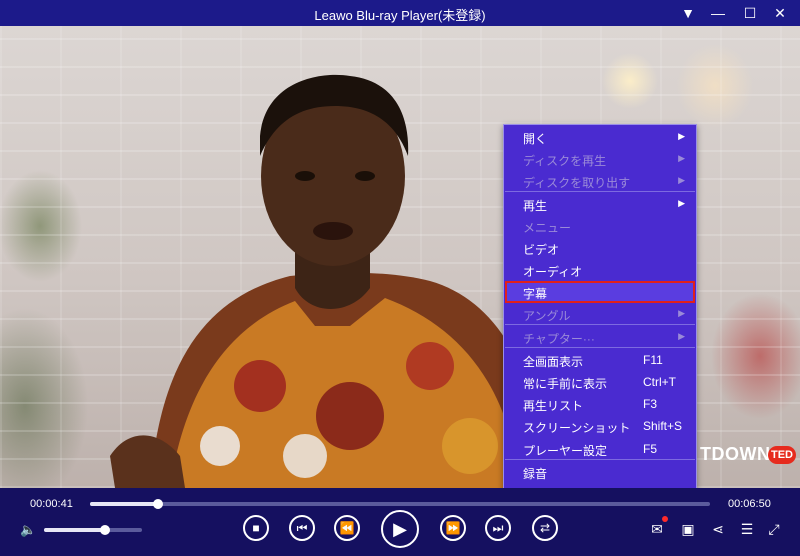 This screenshot has width=800, height=556. What do you see at coordinates (400, 529) in the screenshot?
I see `play-button: ▶` at bounding box center [400, 529].